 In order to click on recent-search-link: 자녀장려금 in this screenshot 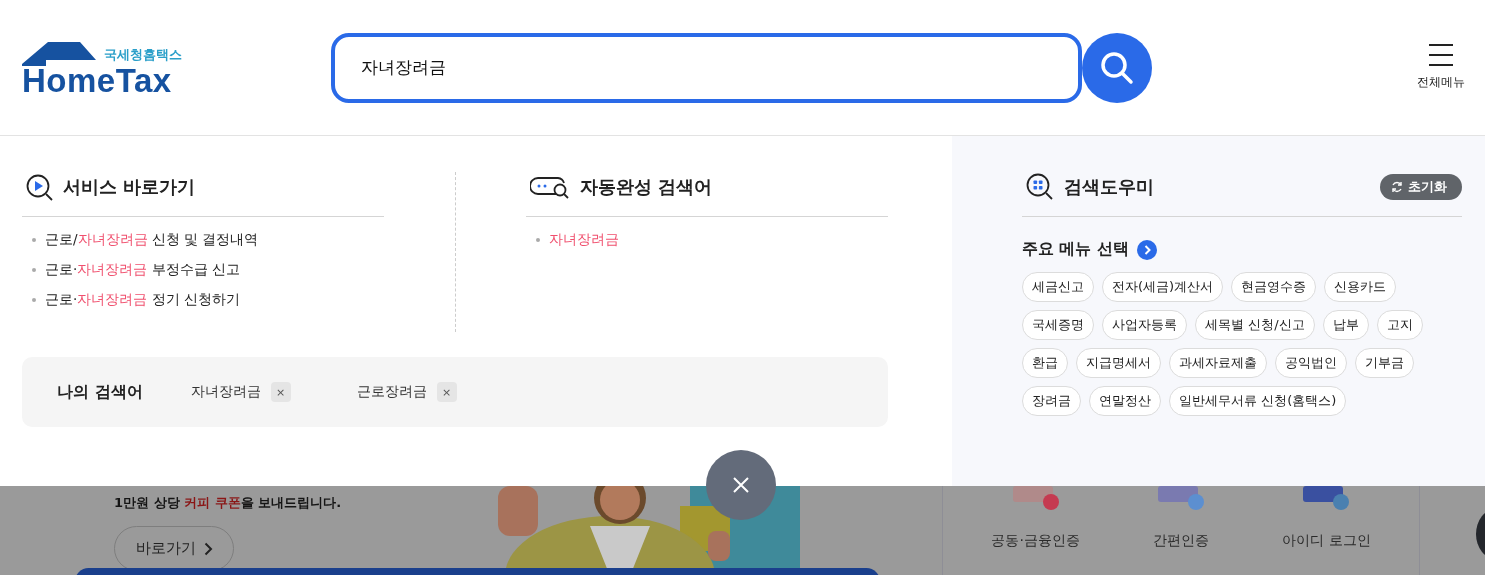, I will do `click(225, 392)`.